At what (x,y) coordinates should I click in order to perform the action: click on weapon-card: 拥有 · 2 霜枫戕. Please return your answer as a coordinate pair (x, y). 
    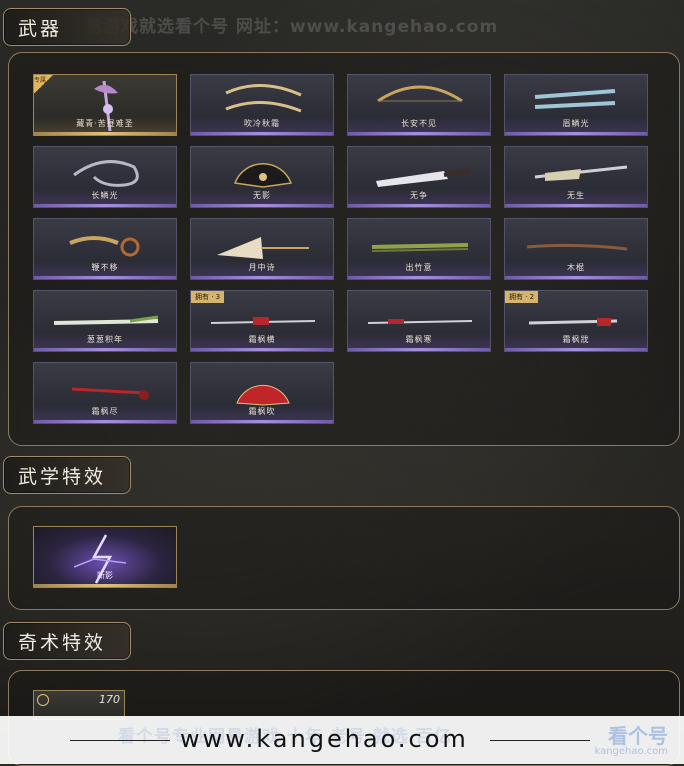
    Looking at the image, I should click on (576, 321).